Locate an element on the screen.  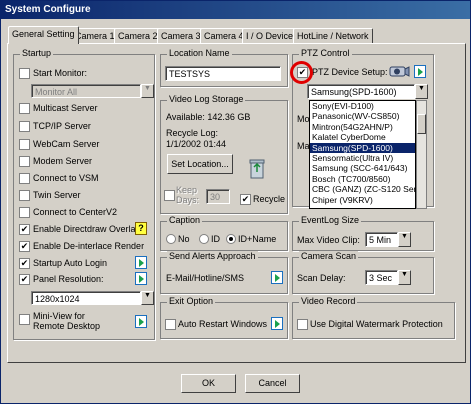
ptz-option: Chiper (V9KRV) is located at coordinates (362, 200).